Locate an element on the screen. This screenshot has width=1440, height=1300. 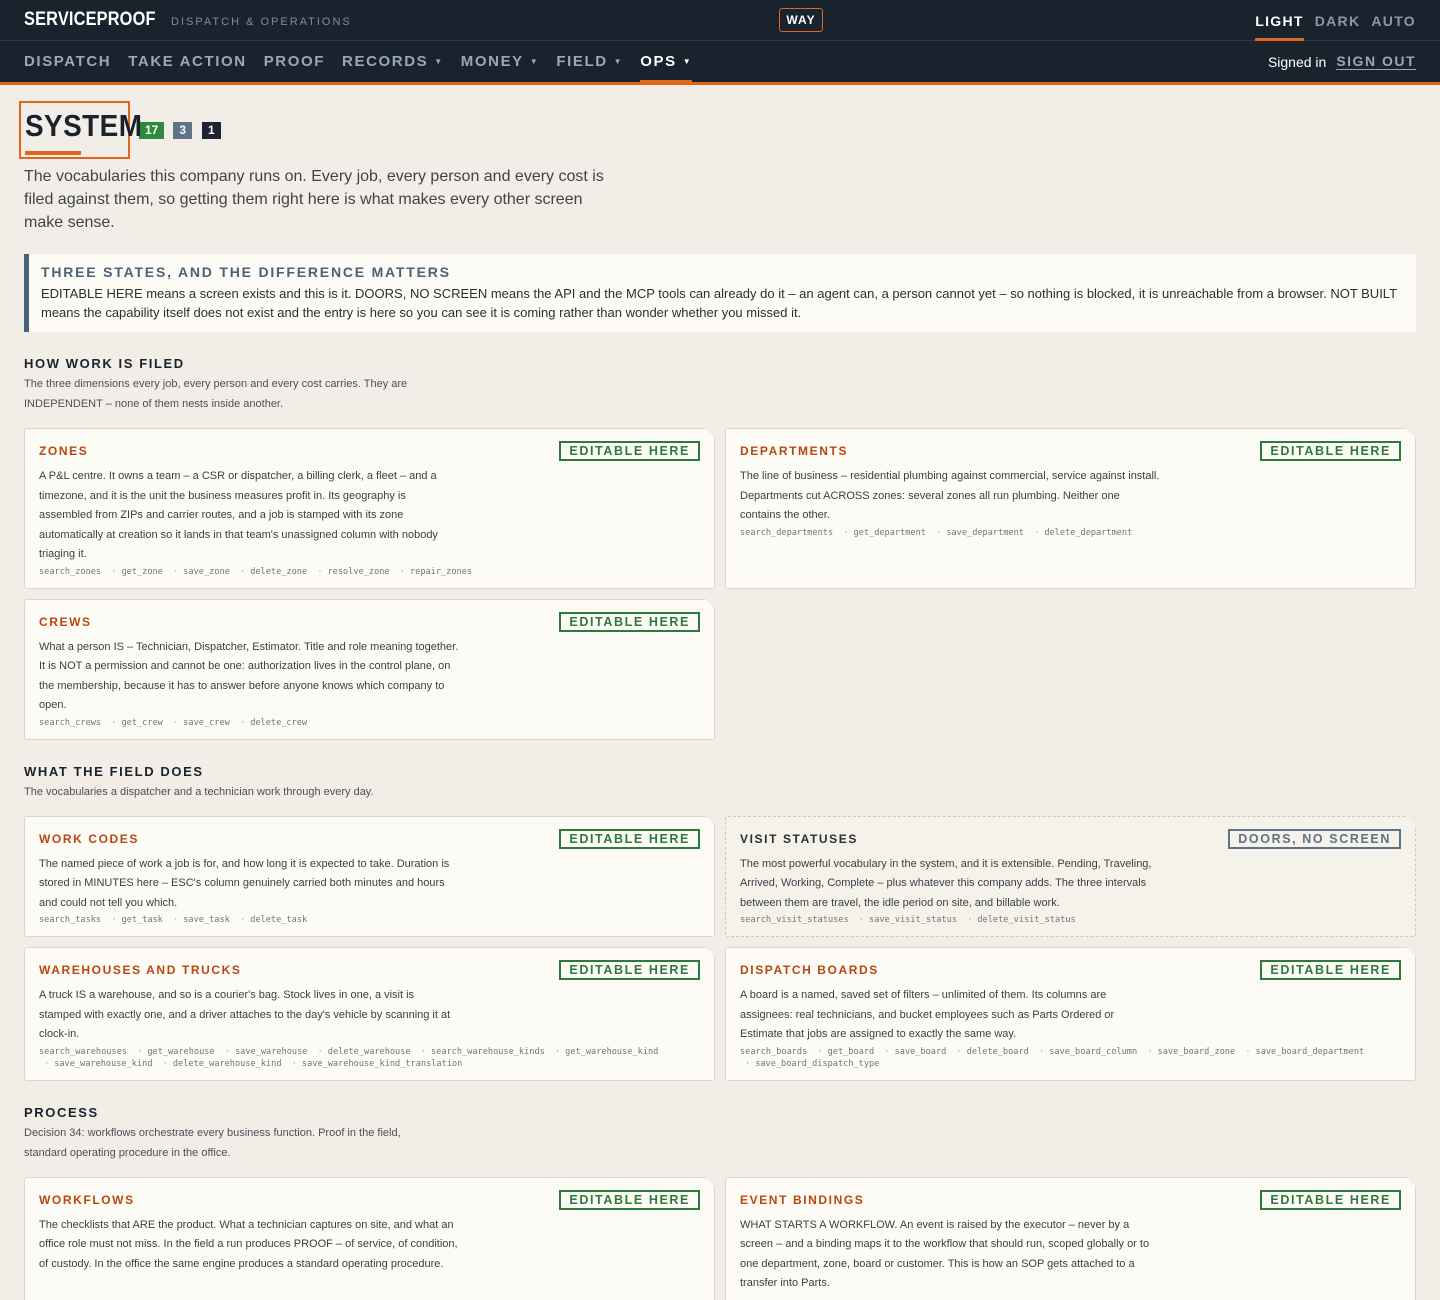
section-title: HOW WORK IS FILED is located at coordinates (104, 363).